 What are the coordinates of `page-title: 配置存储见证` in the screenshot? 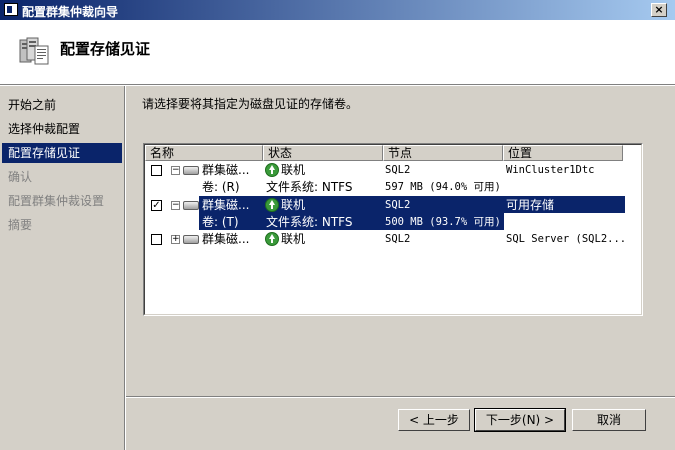 It's located at (105, 49).